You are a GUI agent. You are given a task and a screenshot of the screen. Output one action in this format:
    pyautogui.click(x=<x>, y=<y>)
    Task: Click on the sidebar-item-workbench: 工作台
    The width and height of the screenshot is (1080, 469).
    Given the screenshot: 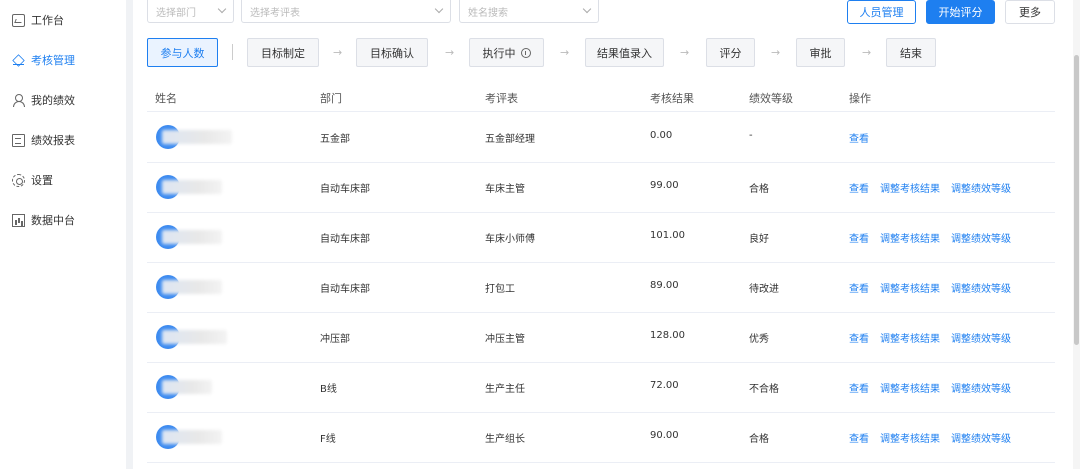 What is the action you would take?
    pyautogui.click(x=38, y=20)
    